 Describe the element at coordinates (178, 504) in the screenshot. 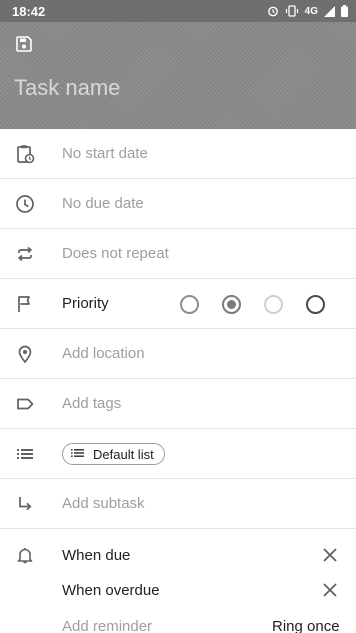

I see `subtask-row: Add subtask` at that location.